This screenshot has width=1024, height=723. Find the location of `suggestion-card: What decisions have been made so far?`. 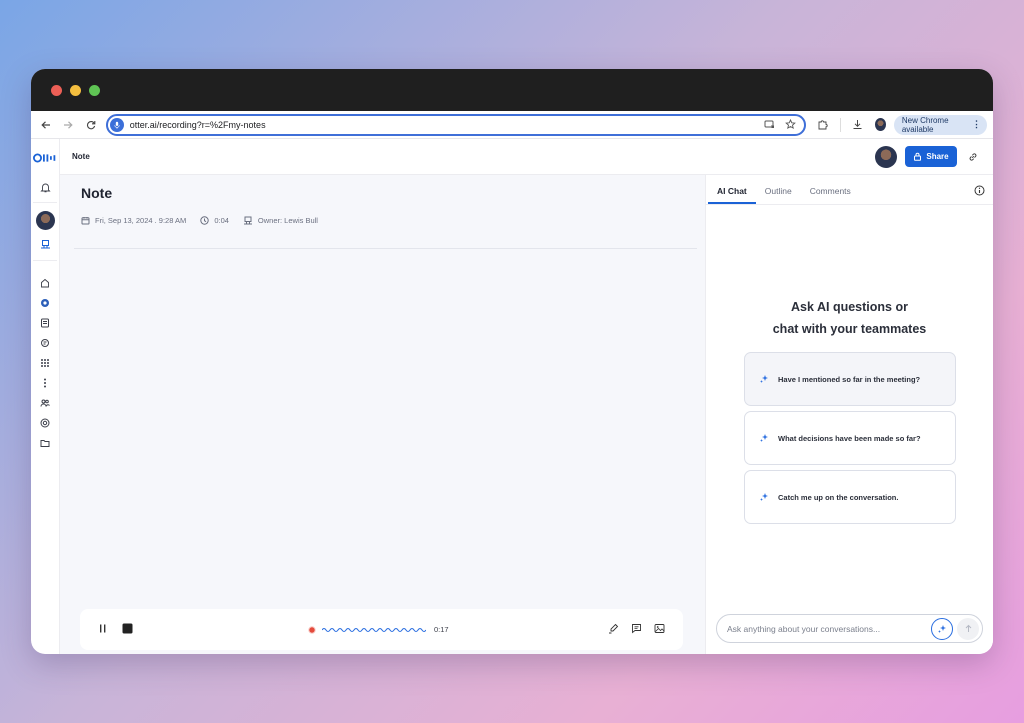

suggestion-card: What decisions have been made so far? is located at coordinates (850, 438).